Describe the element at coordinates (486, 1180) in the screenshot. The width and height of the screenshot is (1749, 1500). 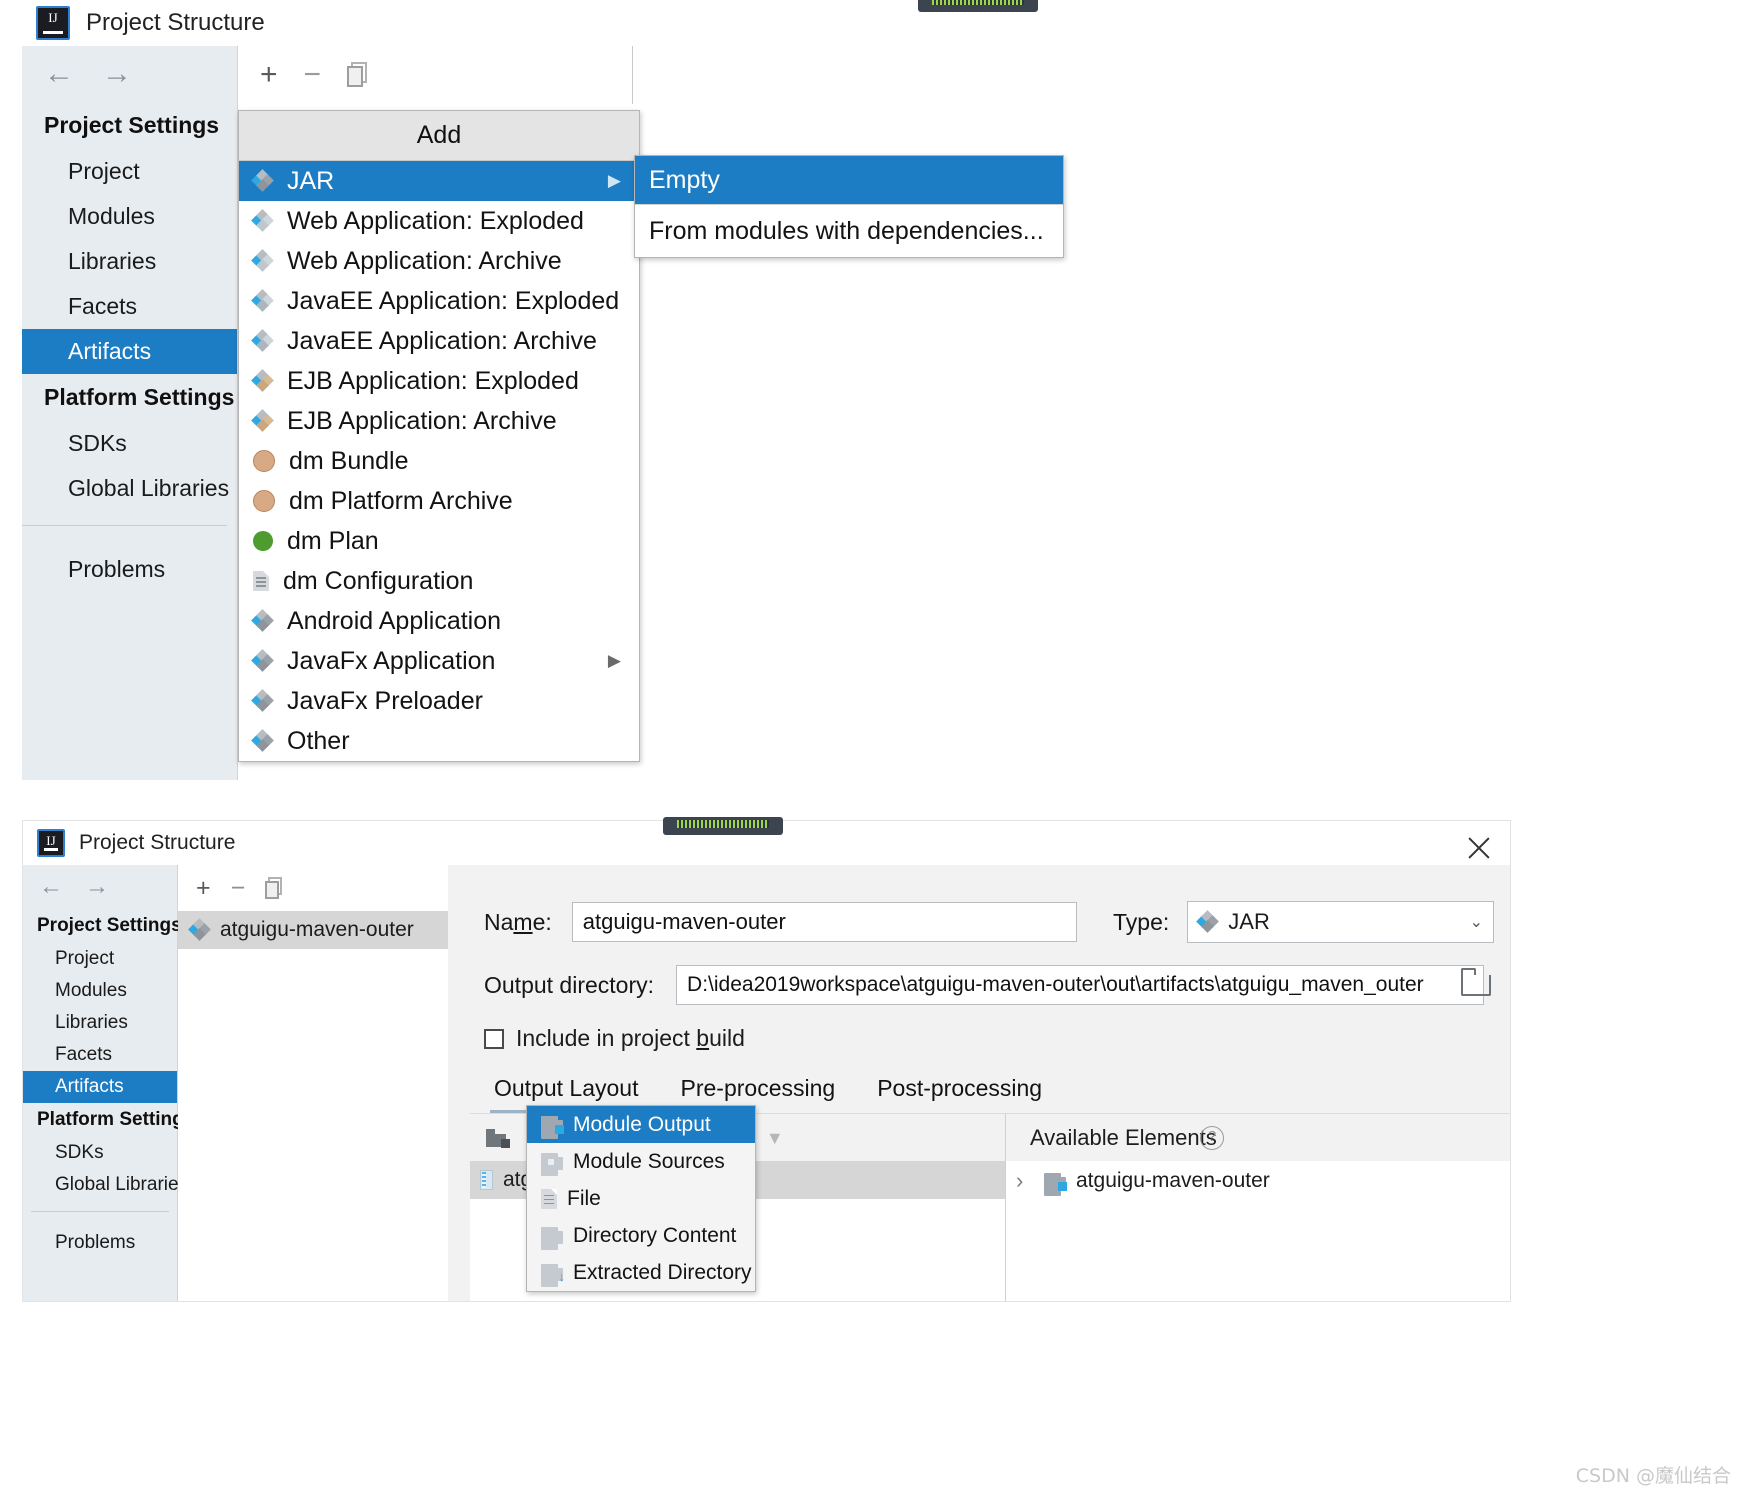
I see `jar-icon` at that location.